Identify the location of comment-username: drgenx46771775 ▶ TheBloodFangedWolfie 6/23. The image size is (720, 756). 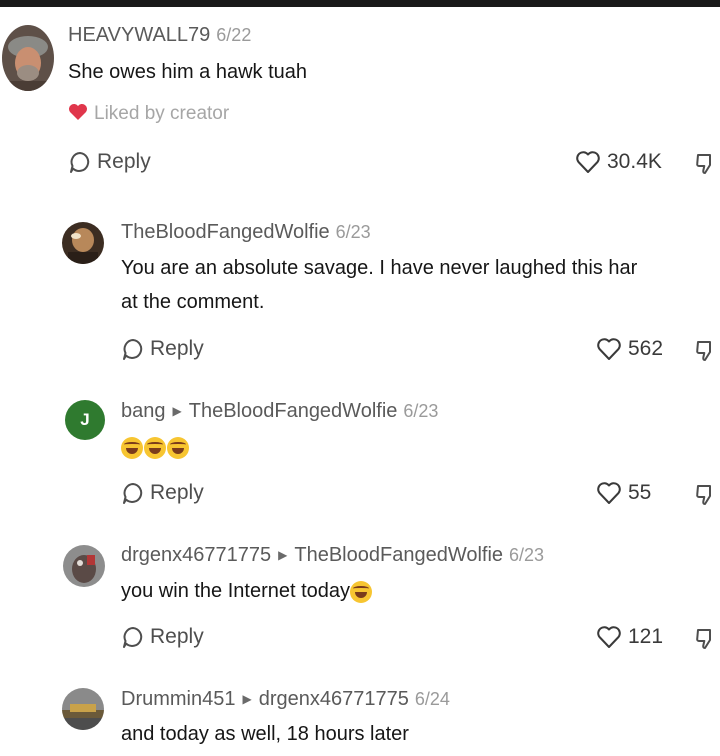
(332, 555).